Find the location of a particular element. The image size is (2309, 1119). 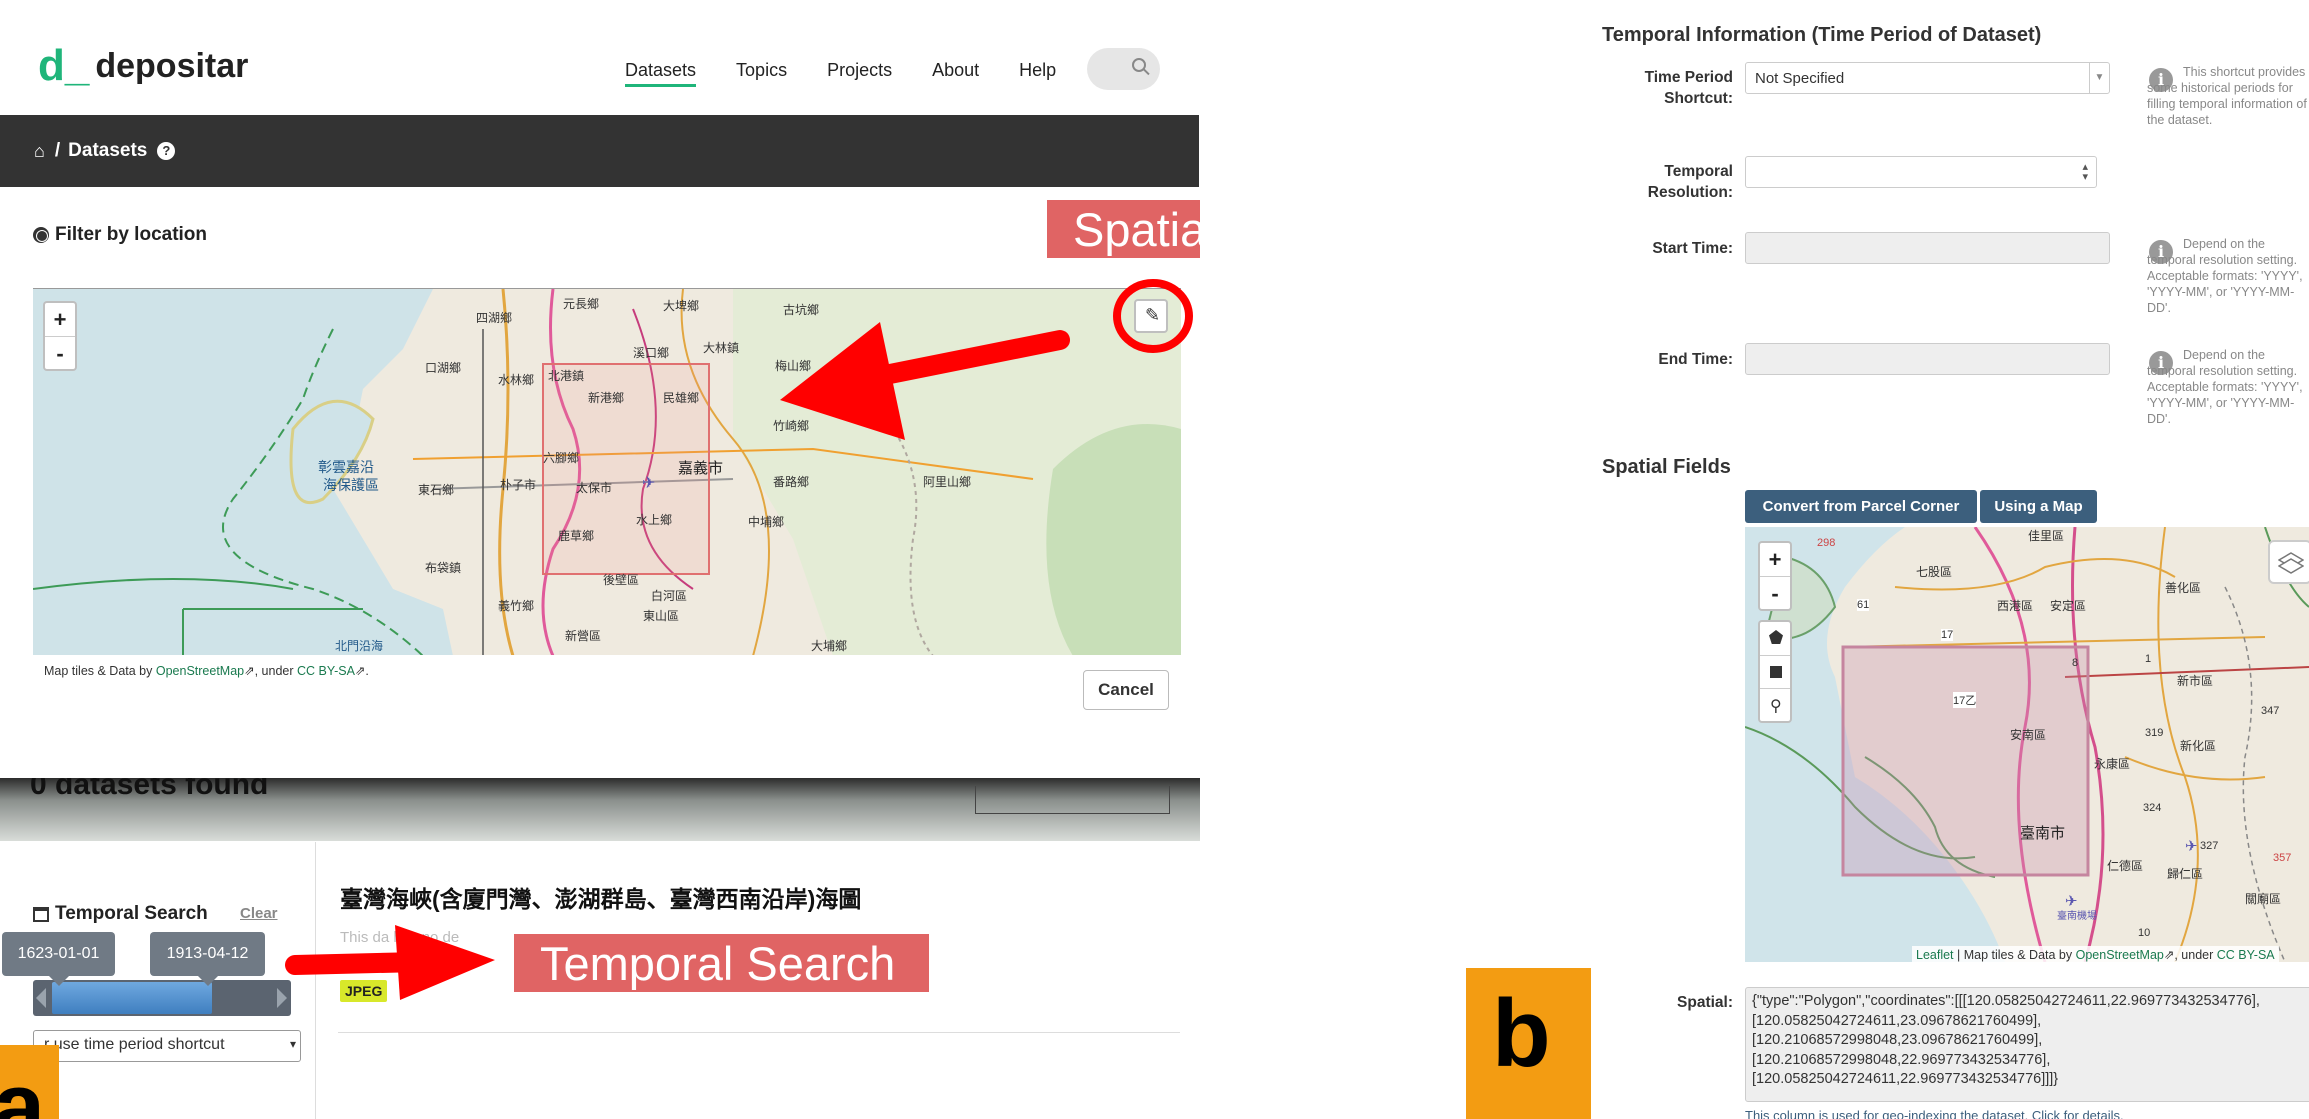

temporal-resolution-label: Temporal Resolution: is located at coordinates (1665, 182).